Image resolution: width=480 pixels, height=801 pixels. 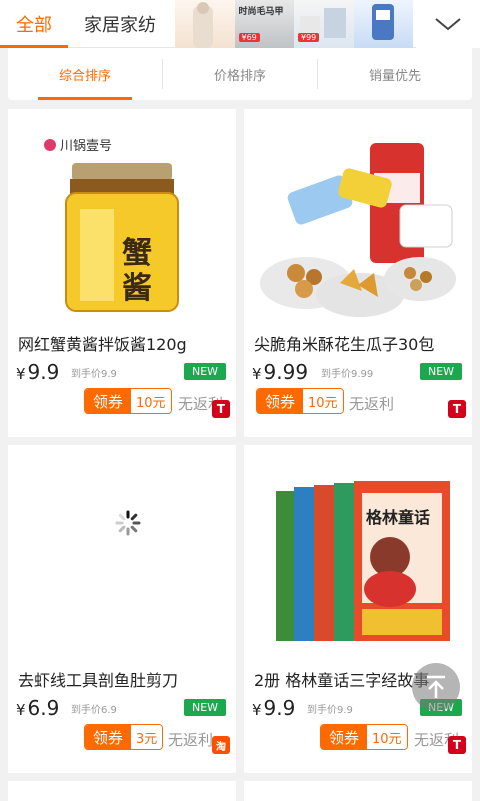 I want to click on svg-text: 酱, so click(x=137, y=288).